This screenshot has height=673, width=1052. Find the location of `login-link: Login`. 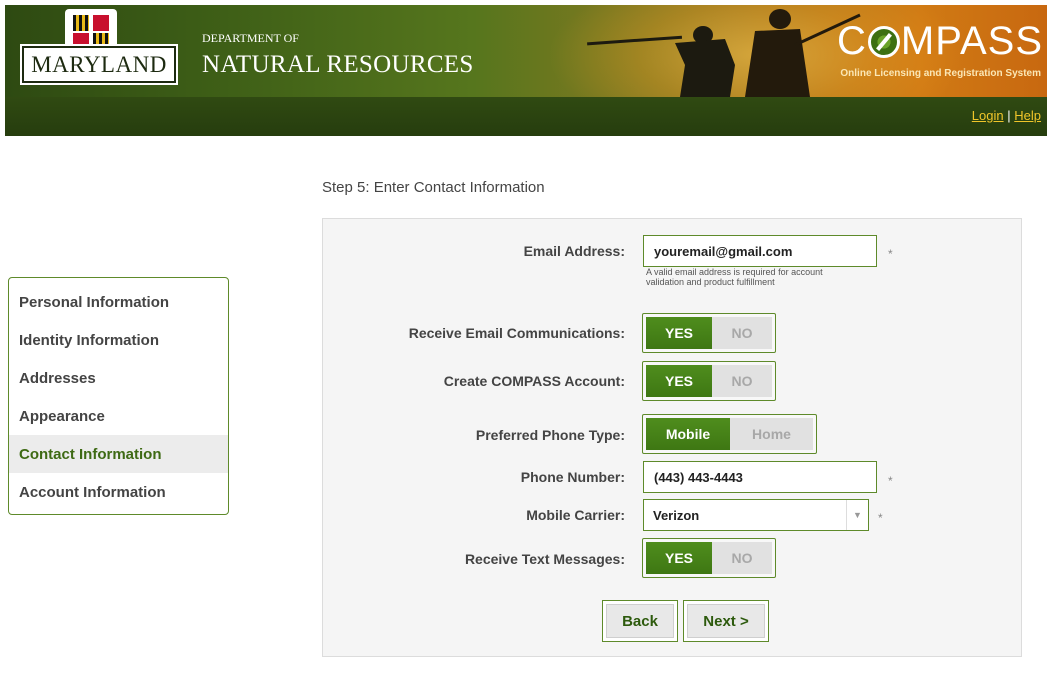

login-link: Login is located at coordinates (988, 115).